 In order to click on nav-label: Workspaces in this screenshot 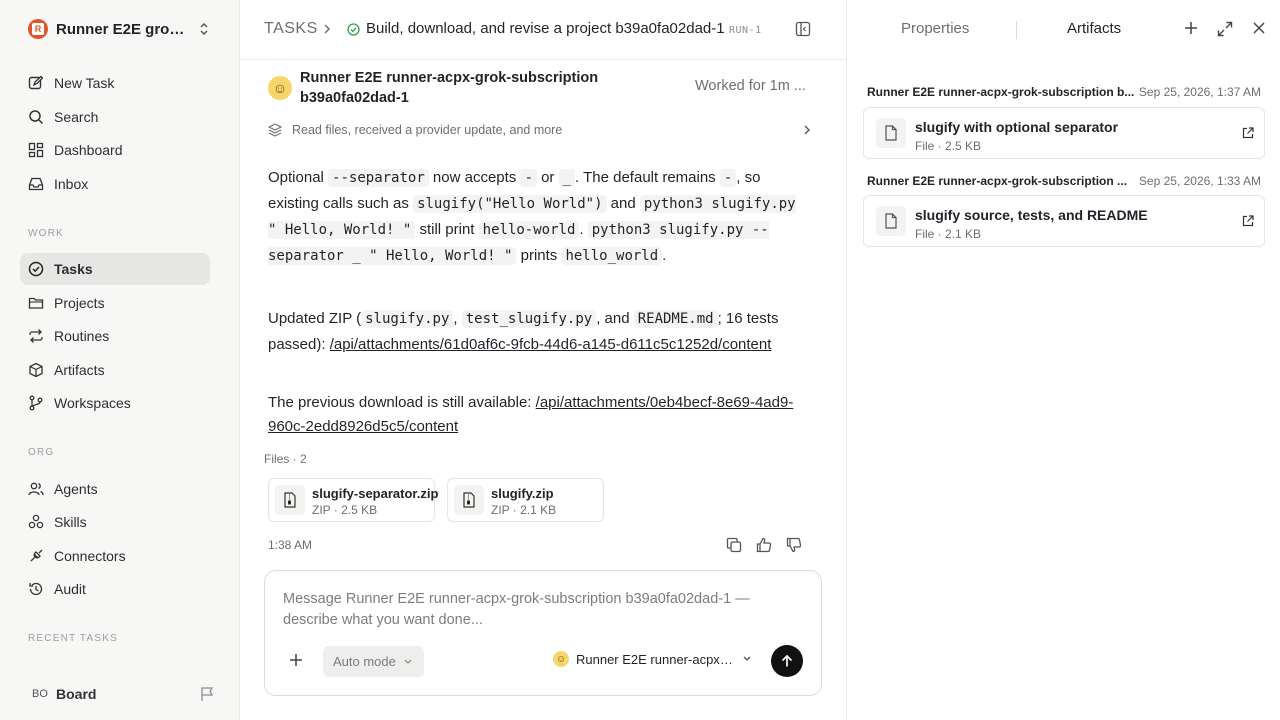, I will do `click(92, 403)`.